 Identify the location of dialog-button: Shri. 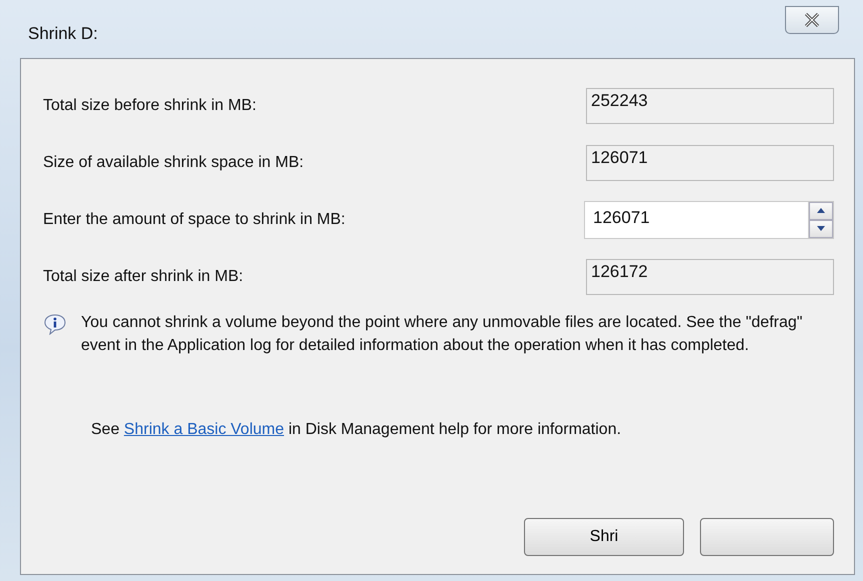
(604, 537).